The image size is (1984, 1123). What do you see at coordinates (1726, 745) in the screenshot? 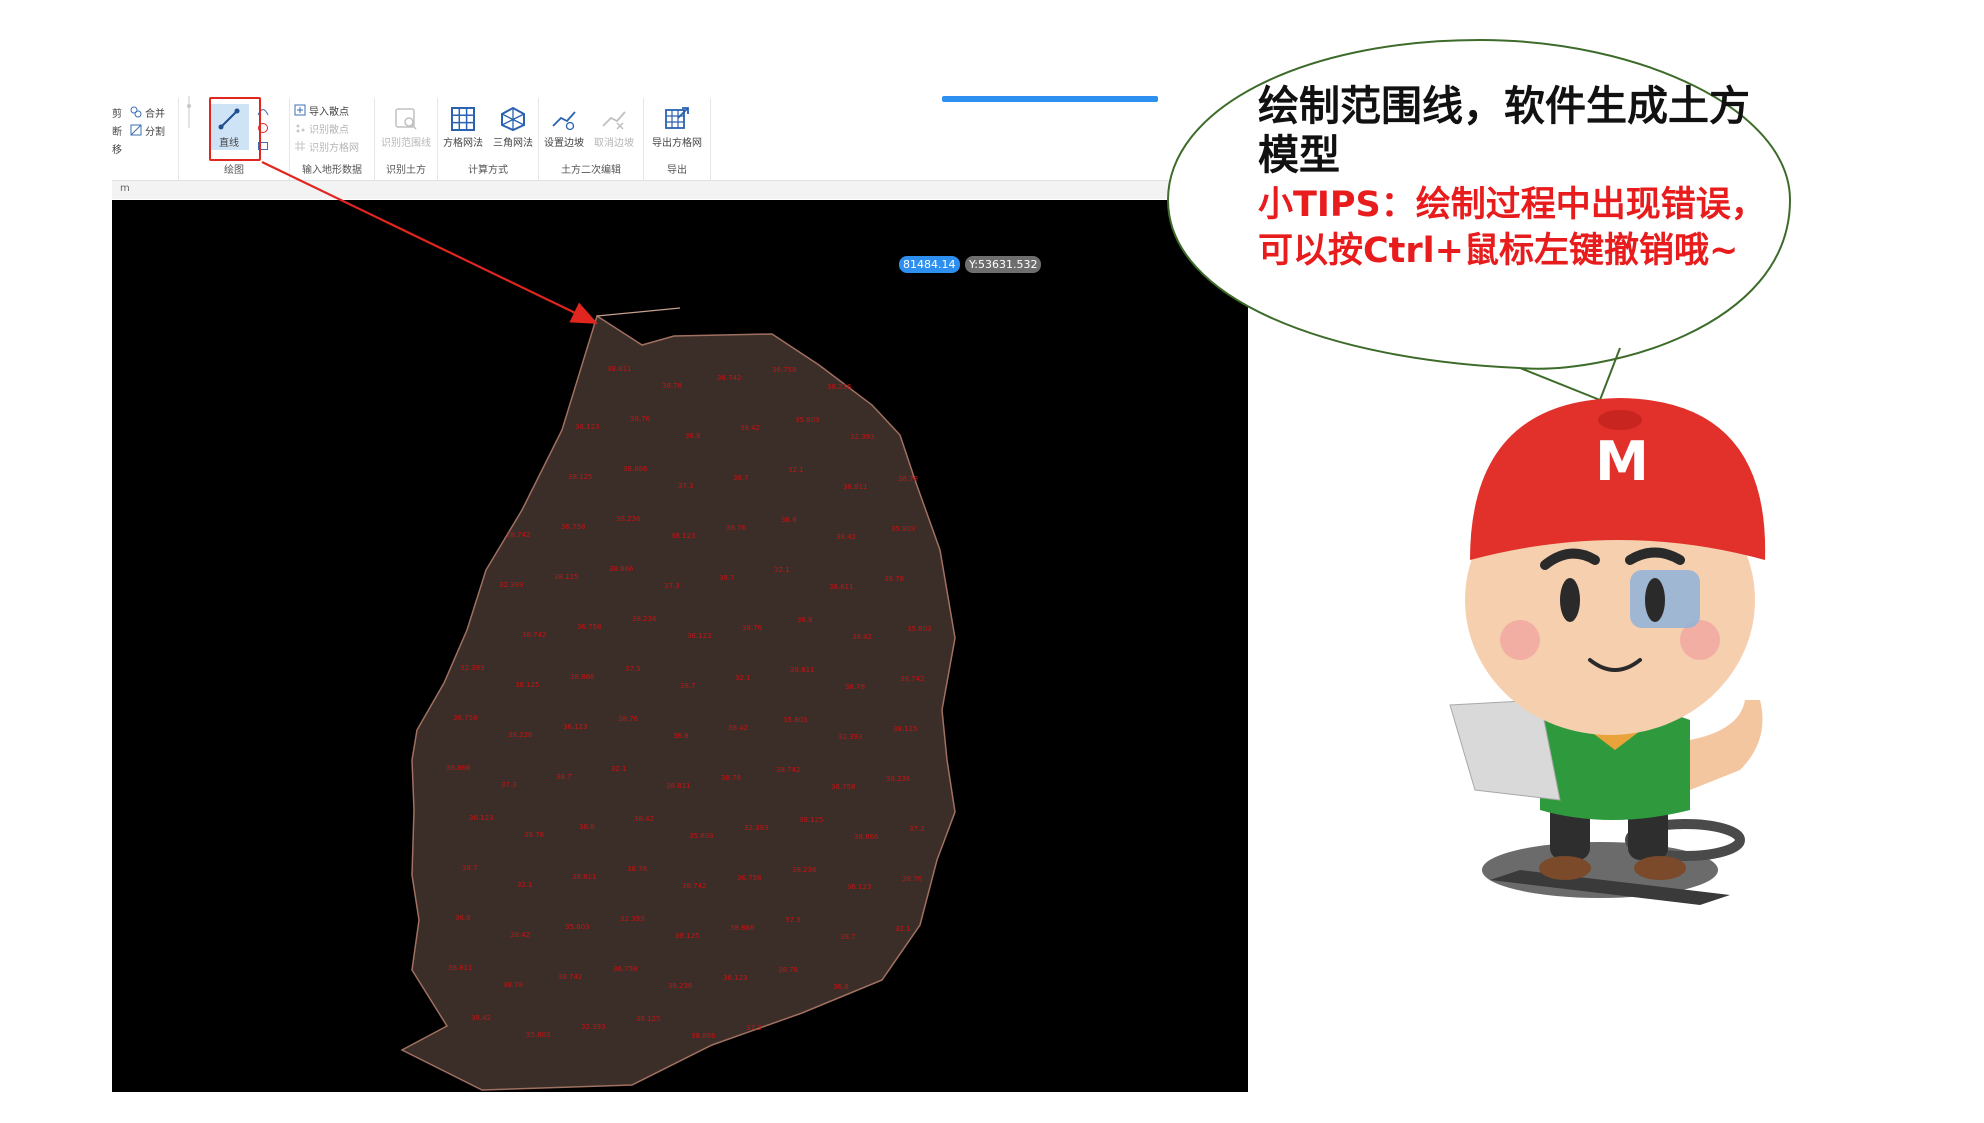
I see `thumbs-up-hand` at bounding box center [1726, 745].